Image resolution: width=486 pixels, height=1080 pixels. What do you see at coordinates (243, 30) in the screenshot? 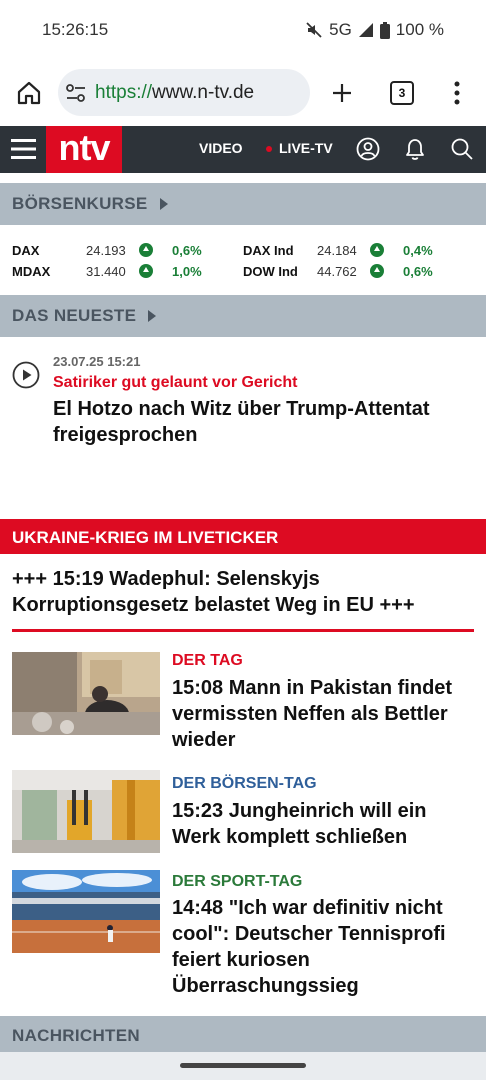
I see `status-bar: 15:26:15 5G 100 %` at bounding box center [243, 30].